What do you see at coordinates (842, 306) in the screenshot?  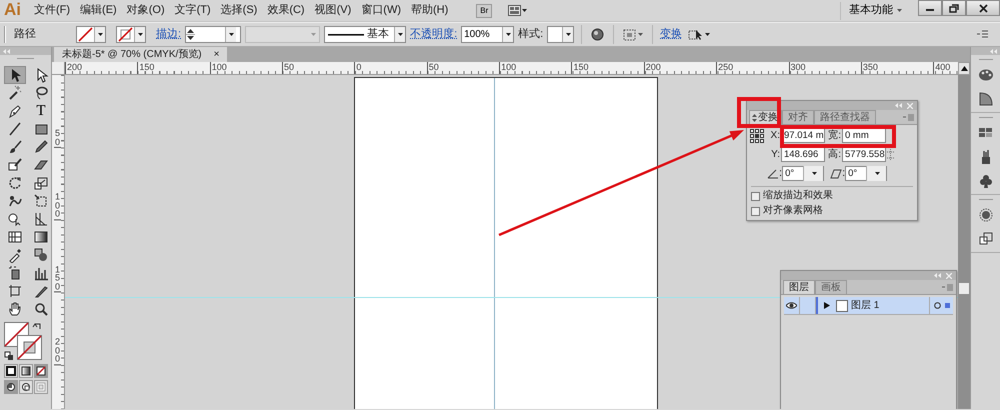 I see `layer-thumbnail` at bounding box center [842, 306].